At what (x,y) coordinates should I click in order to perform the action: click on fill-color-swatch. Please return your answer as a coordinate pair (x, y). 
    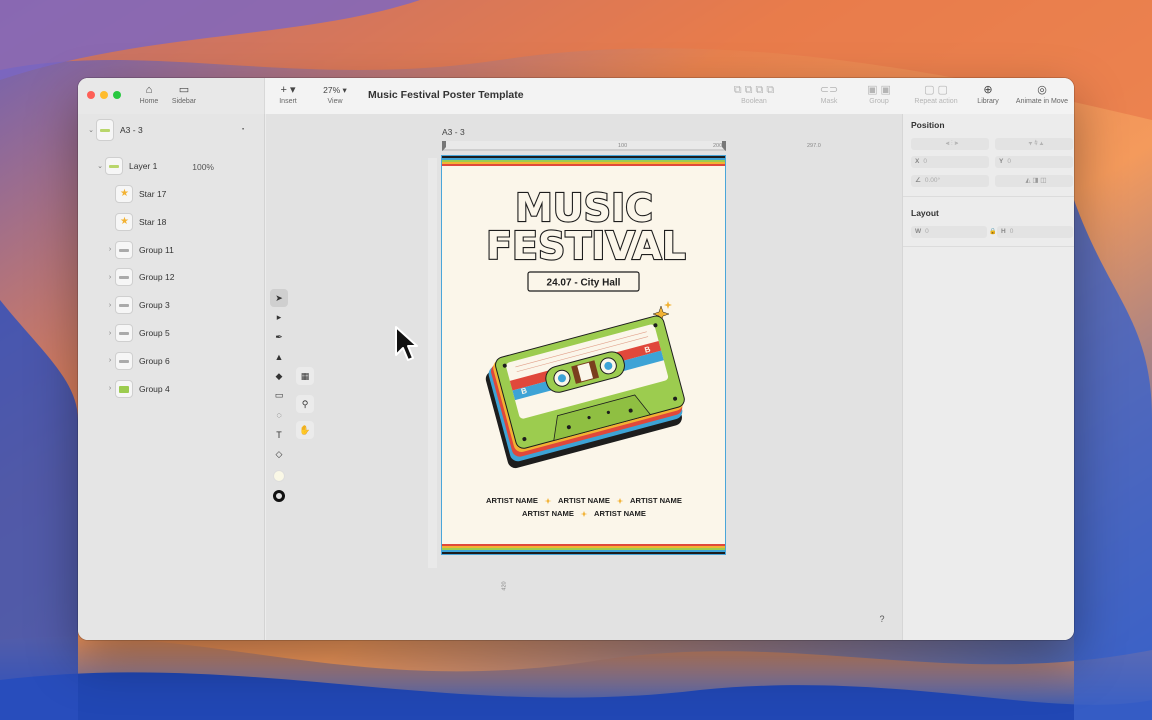
    Looking at the image, I should click on (279, 476).